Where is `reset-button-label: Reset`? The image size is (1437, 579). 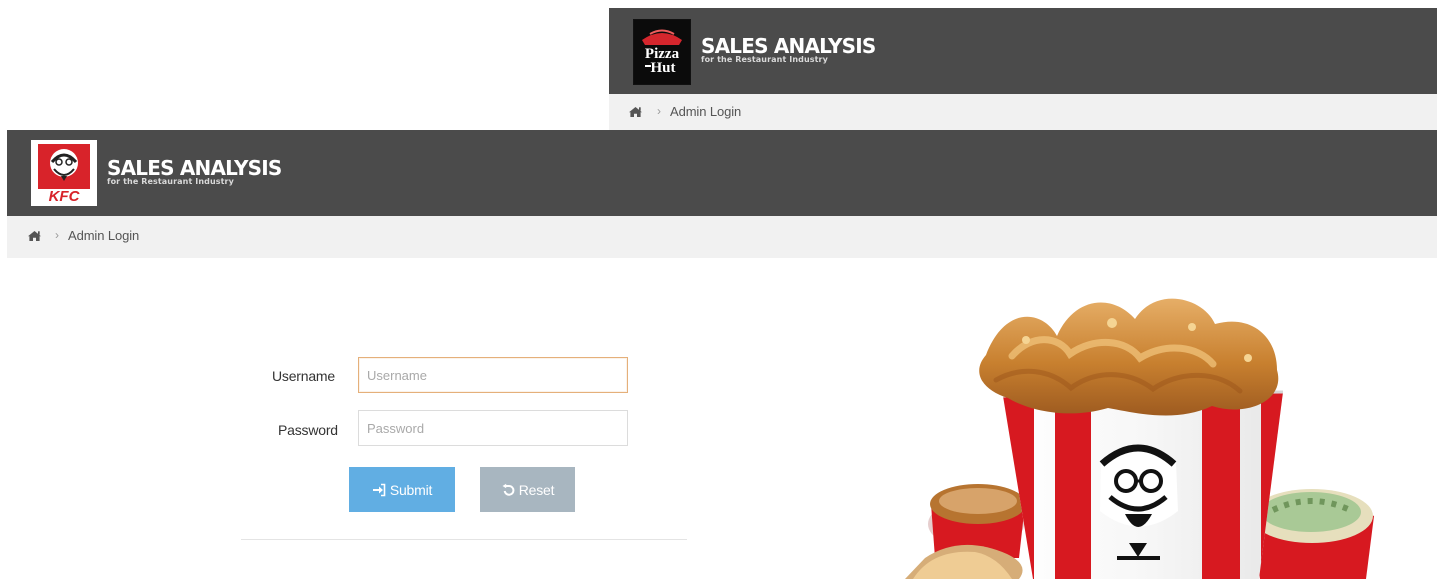 reset-button-label: Reset is located at coordinates (536, 489).